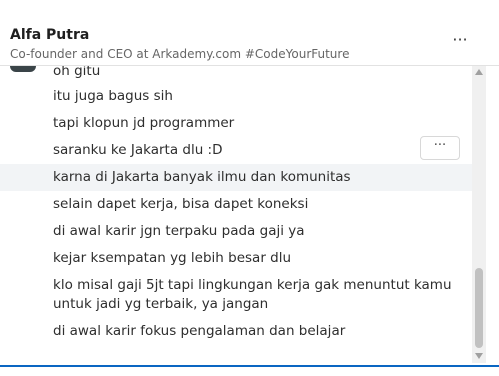  I want to click on more-options-icon: ···, so click(460, 41).